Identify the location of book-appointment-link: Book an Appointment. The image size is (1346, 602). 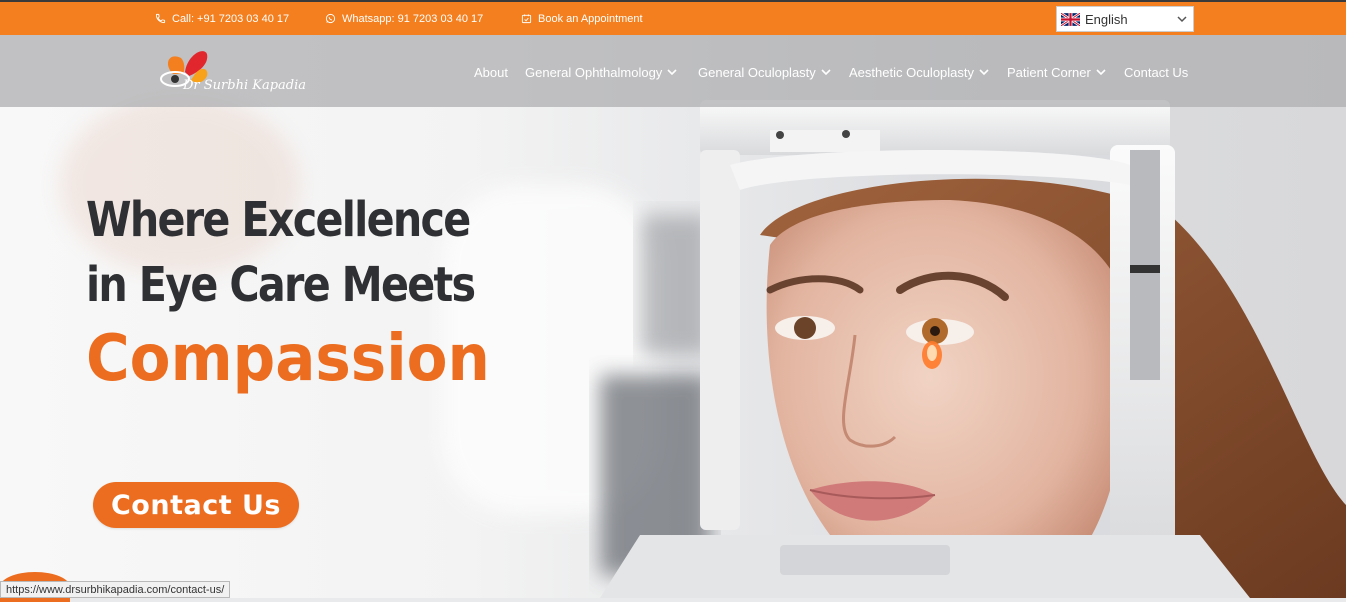
(582, 18).